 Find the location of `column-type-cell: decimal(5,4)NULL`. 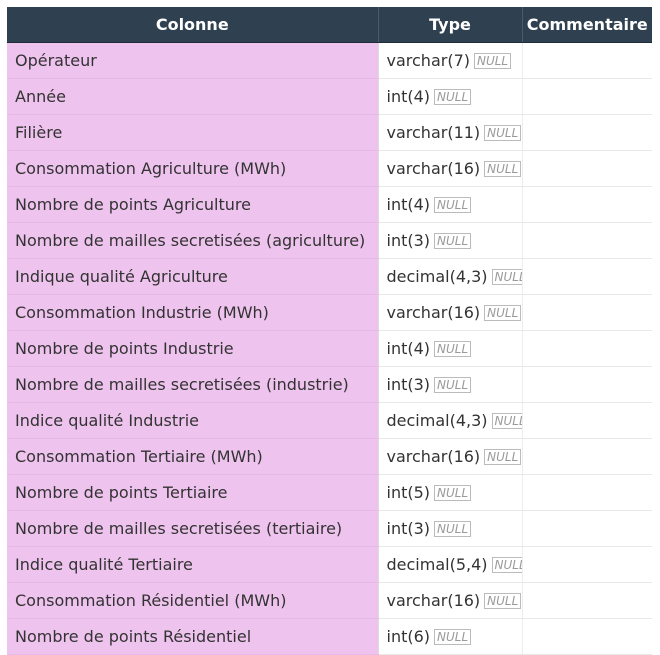

column-type-cell: decimal(5,4)NULL is located at coordinates (450, 564).